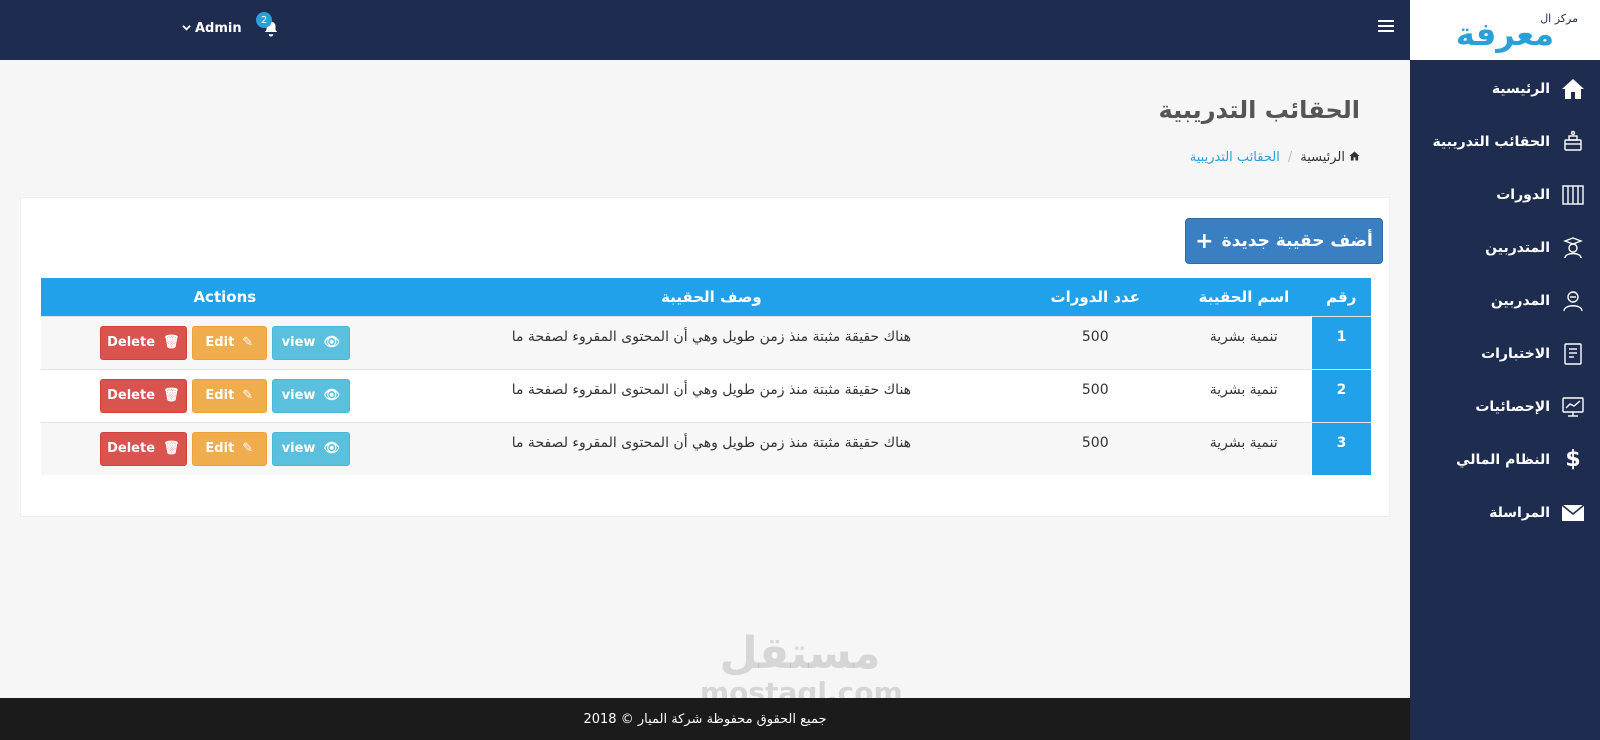 This screenshot has width=1600, height=740. I want to click on plus-icon: +, so click(1204, 241).